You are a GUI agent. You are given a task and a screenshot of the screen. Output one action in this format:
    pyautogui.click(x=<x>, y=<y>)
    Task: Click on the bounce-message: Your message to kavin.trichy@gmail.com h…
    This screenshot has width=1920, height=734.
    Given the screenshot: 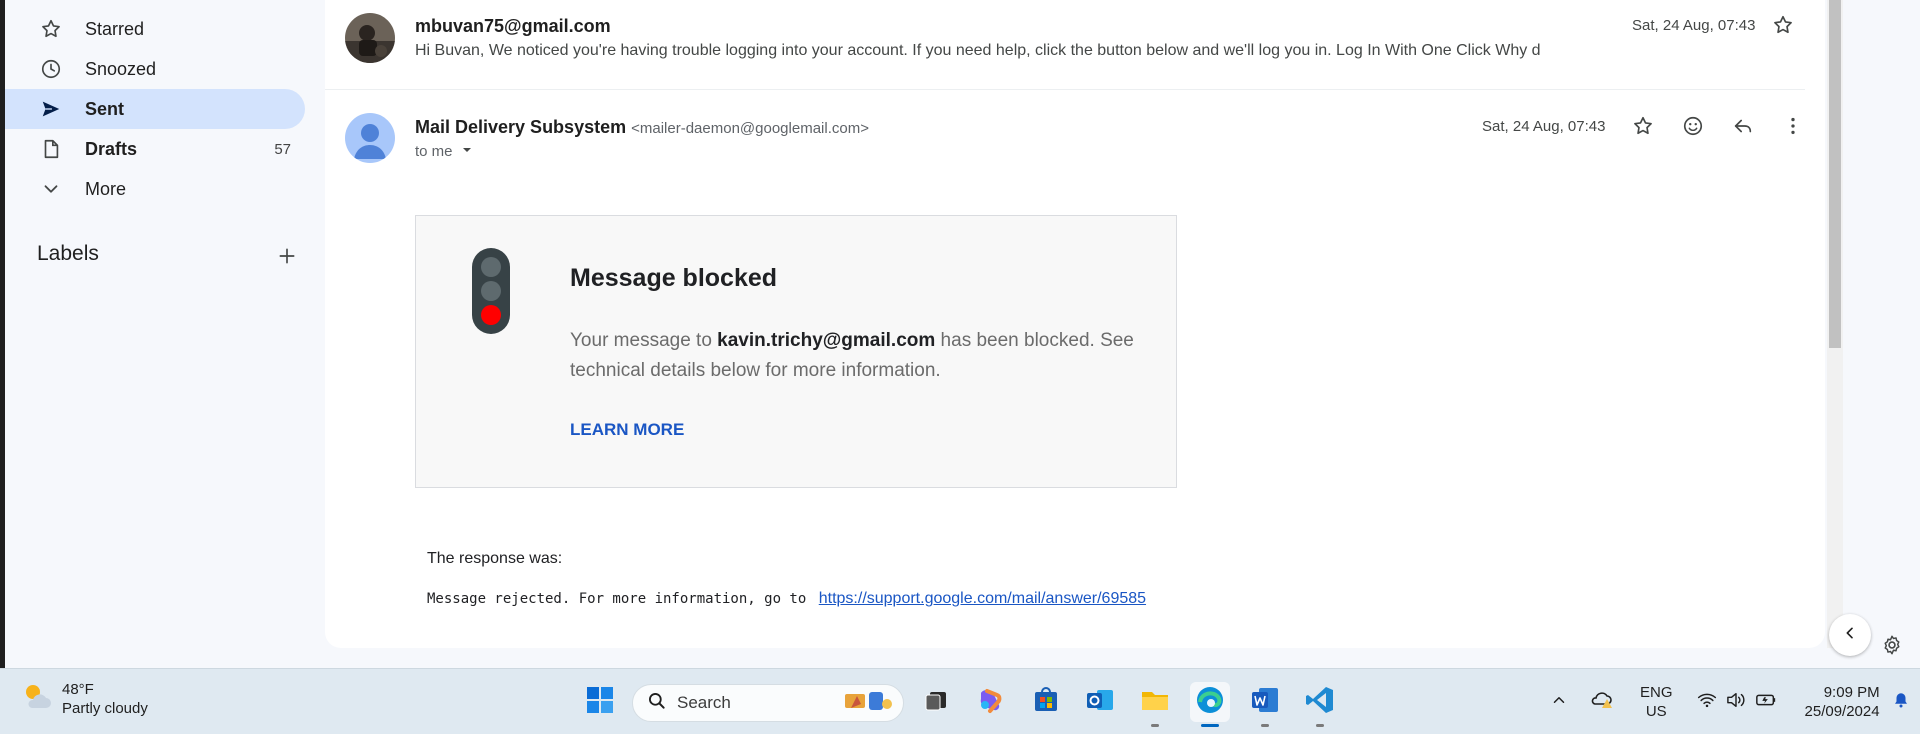 What is the action you would take?
    pyautogui.click(x=852, y=355)
    